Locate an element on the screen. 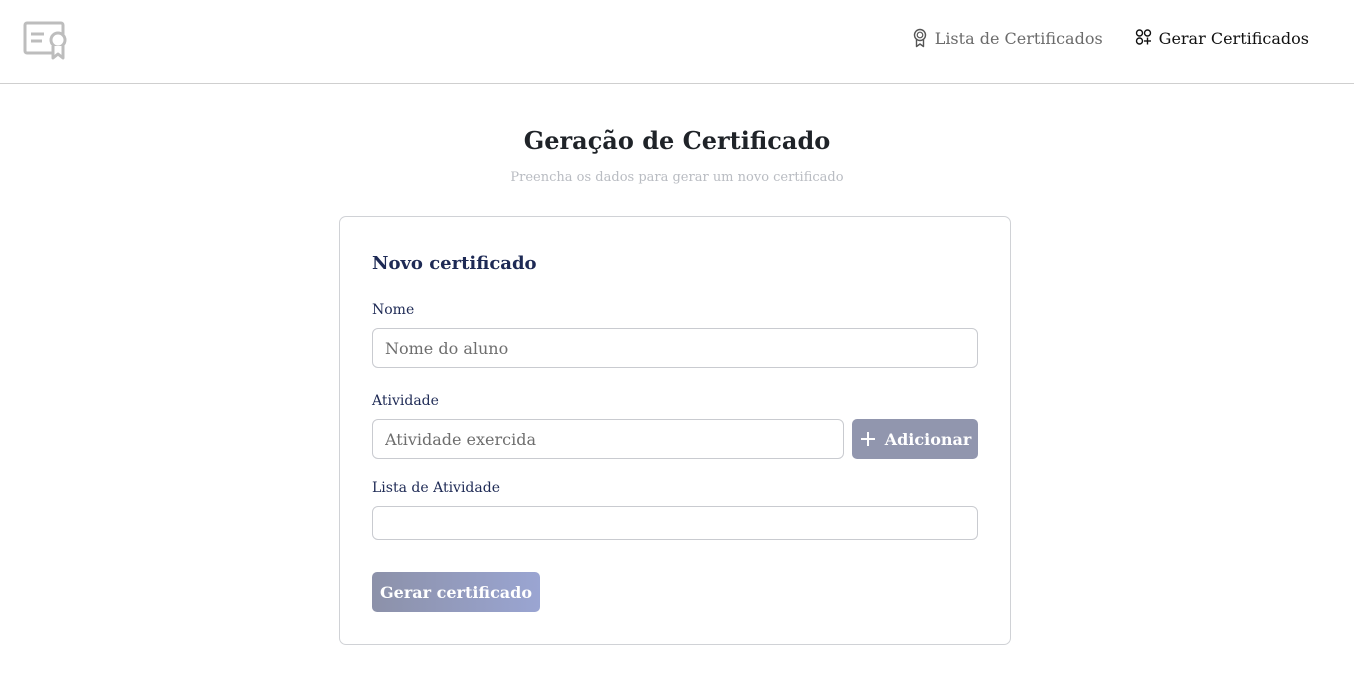 The height and width of the screenshot is (677, 1354). activity-list is located at coordinates (675, 523).